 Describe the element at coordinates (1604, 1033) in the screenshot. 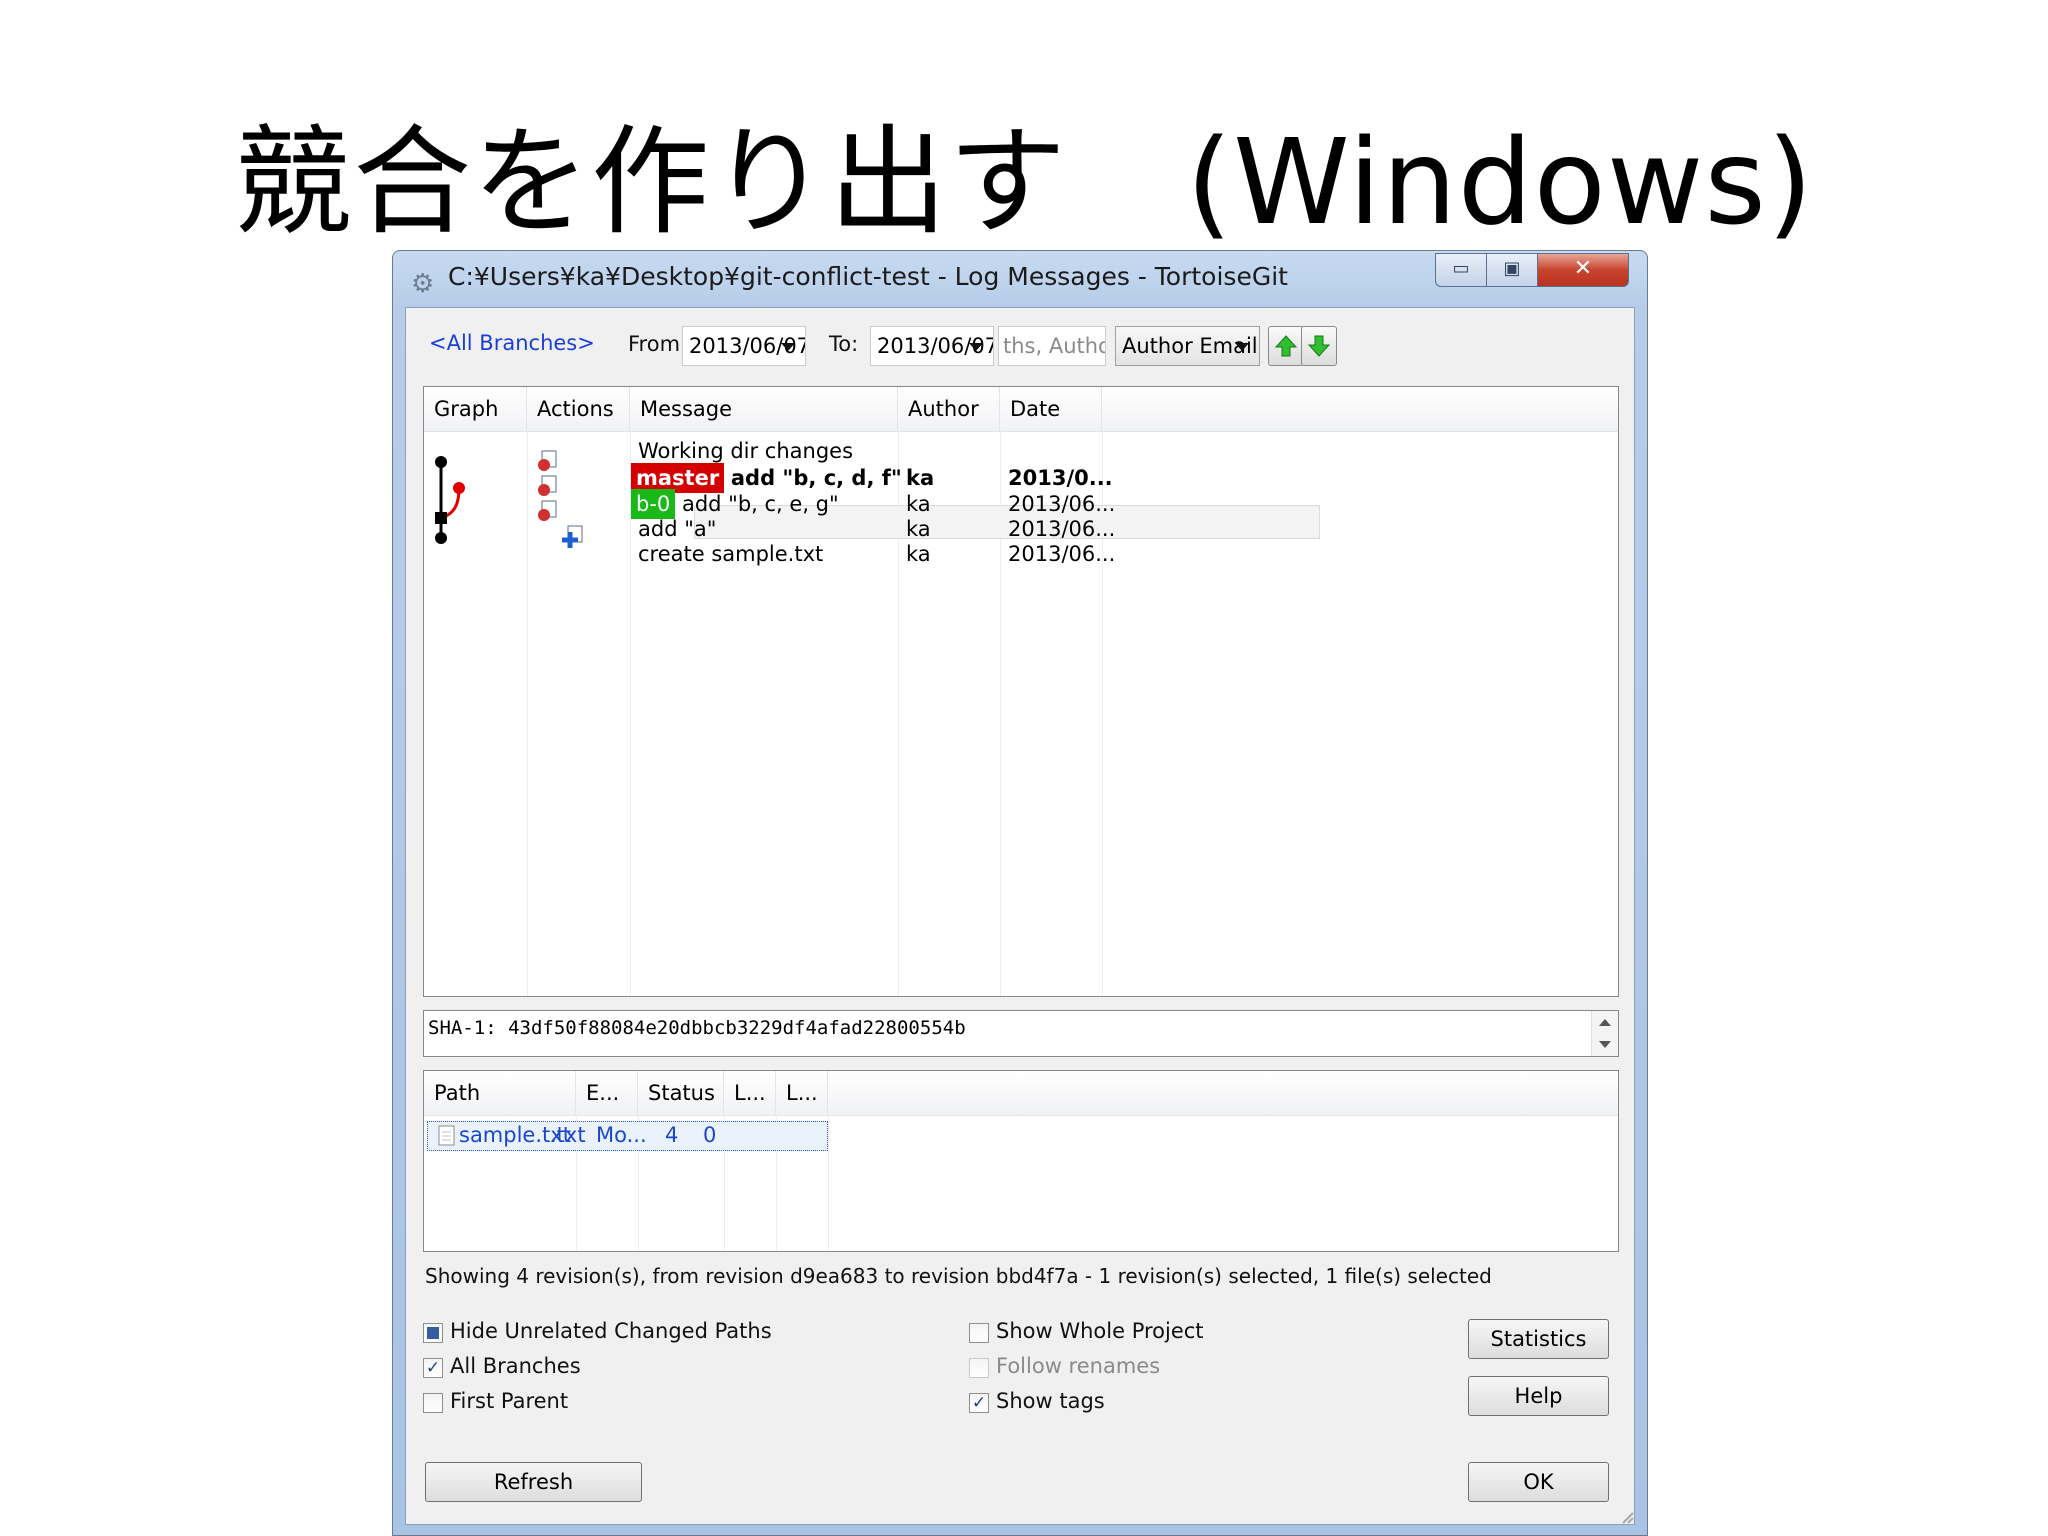

I see `details-scrollbar` at that location.